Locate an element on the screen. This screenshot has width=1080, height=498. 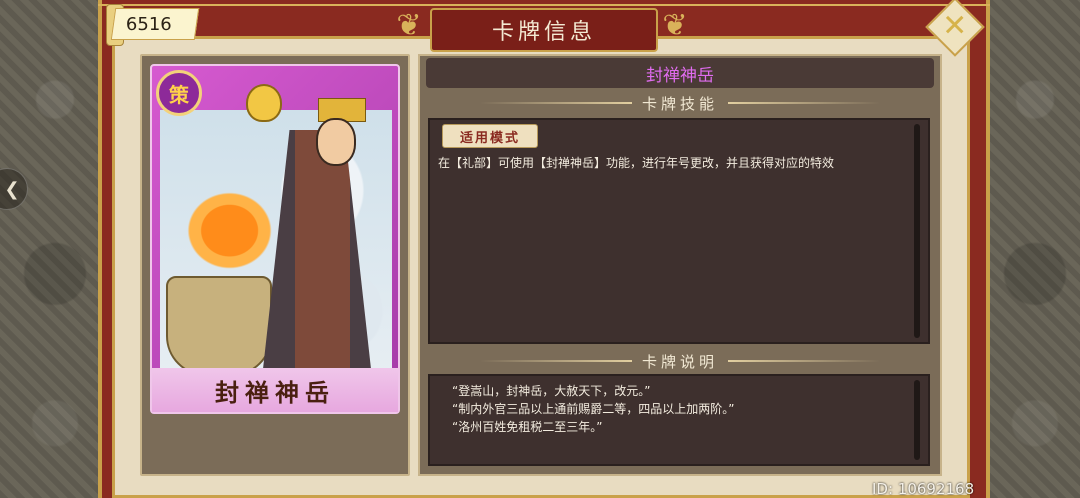
desc-line: “制内外官三品以上通前赐爵二等，四品以上加两阶。” is located at coordinates (593, 409).